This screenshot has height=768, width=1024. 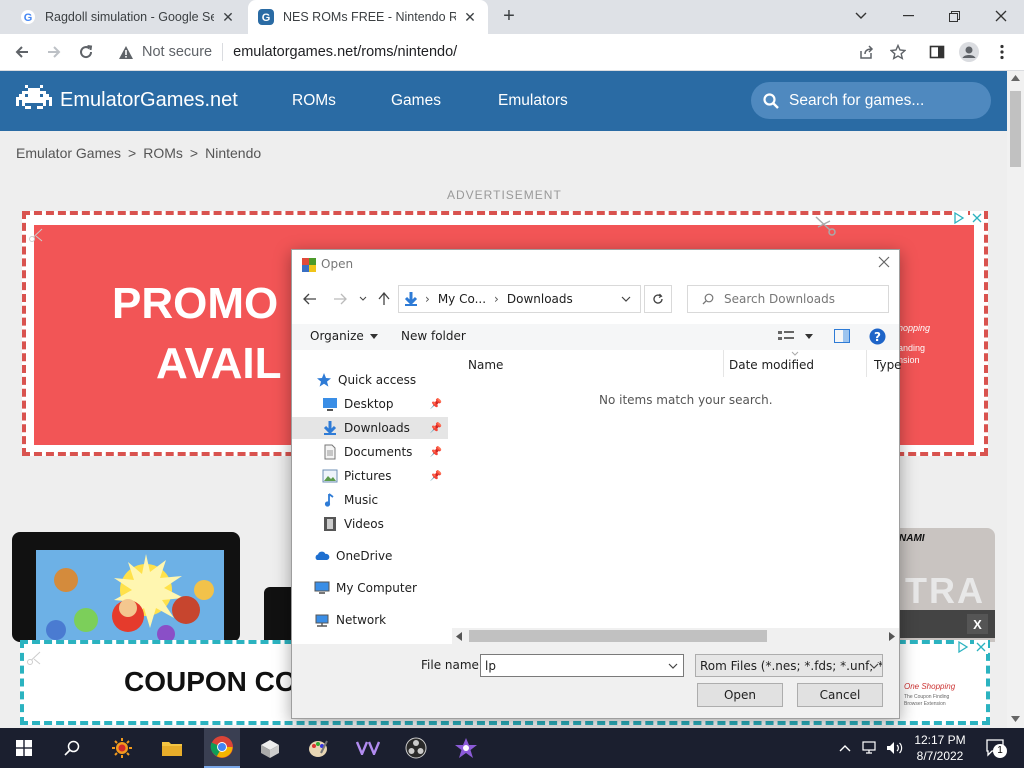 What do you see at coordinates (68, 153) in the screenshot?
I see `breadcrumb-emulator-games: Emulator Games` at bounding box center [68, 153].